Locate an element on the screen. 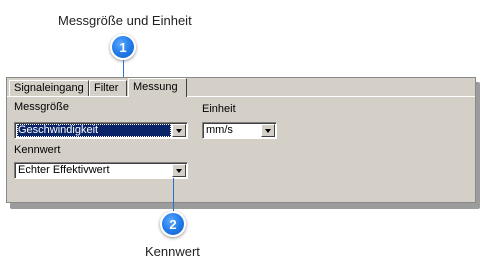 The height and width of the screenshot is (275, 483). messgroesse-label: Messgröße is located at coordinates (42, 107).